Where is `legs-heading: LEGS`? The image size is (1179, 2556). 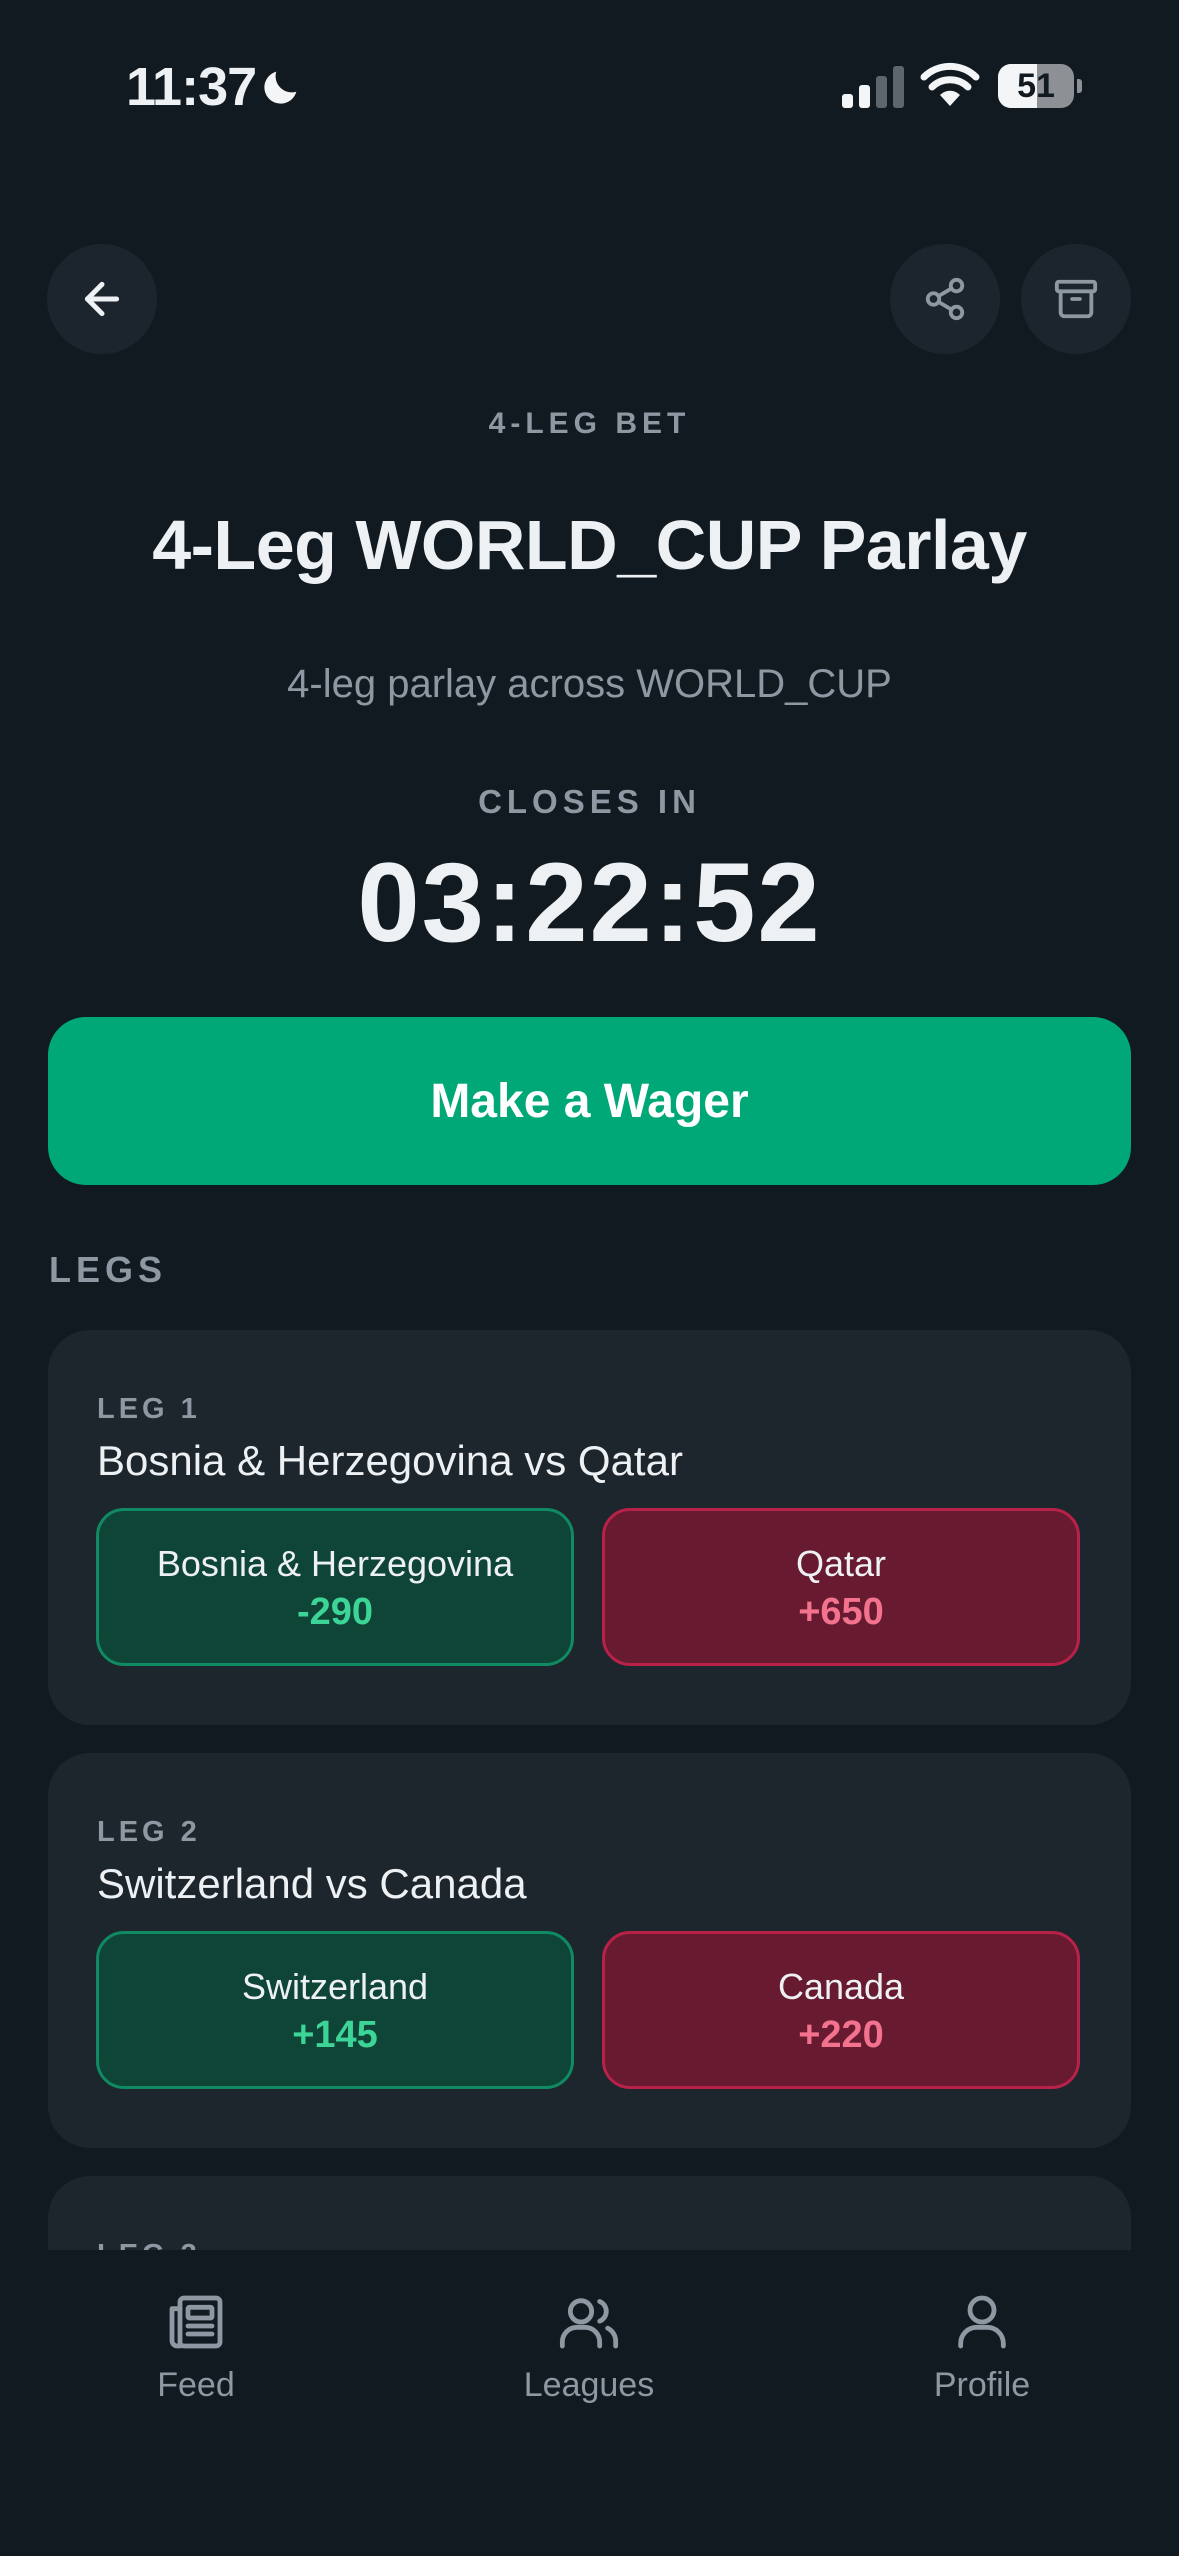
legs-heading: LEGS is located at coordinates (108, 1269).